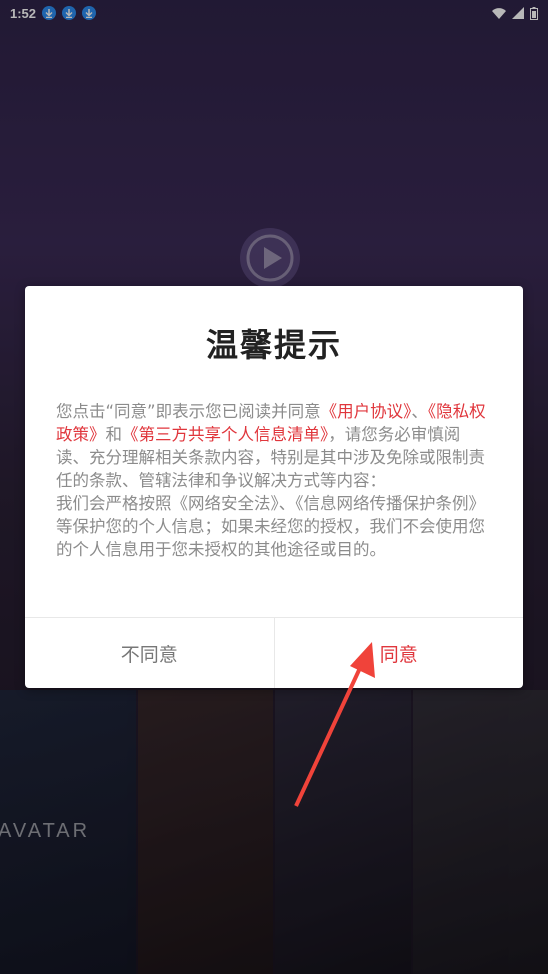  What do you see at coordinates (366, 411) in the screenshot?
I see `user-agreement-link: 《用户协议》` at bounding box center [366, 411].